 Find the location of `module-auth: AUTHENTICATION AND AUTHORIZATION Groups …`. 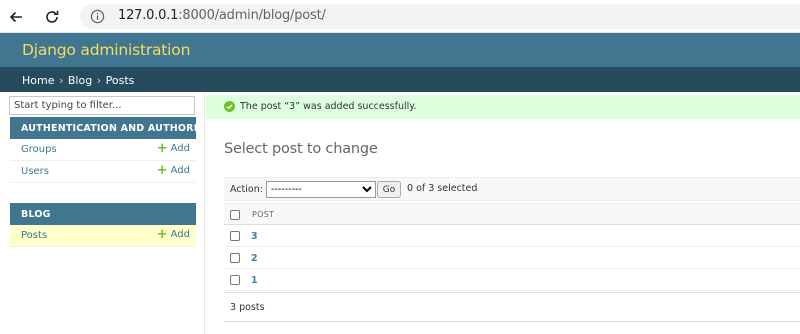

module-auth: AUTHENTICATION AND AUTHORIZATION Groups … is located at coordinates (124, 150).